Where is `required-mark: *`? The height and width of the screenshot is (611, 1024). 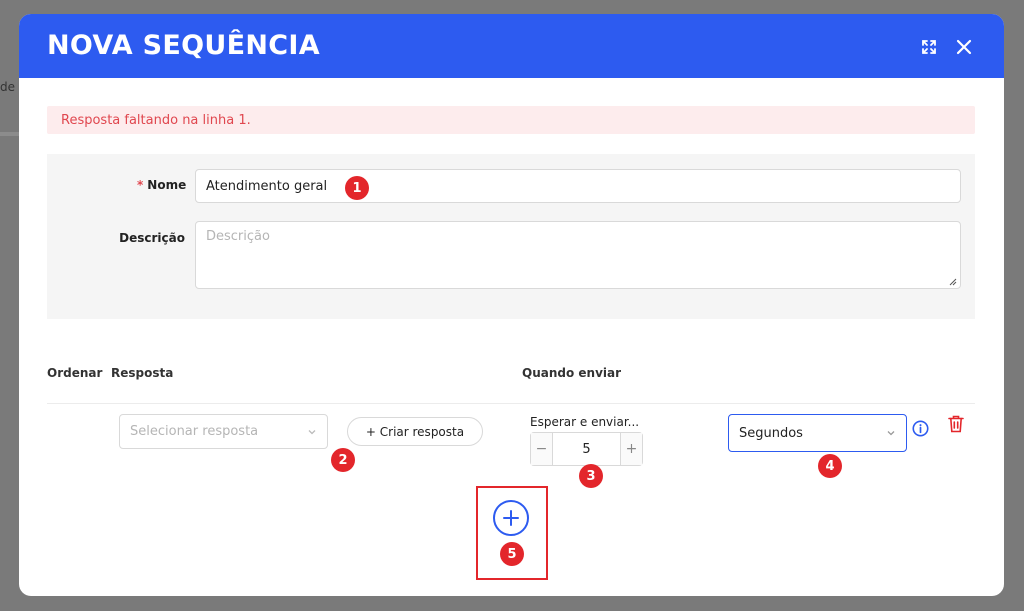
required-mark: * is located at coordinates (140, 185).